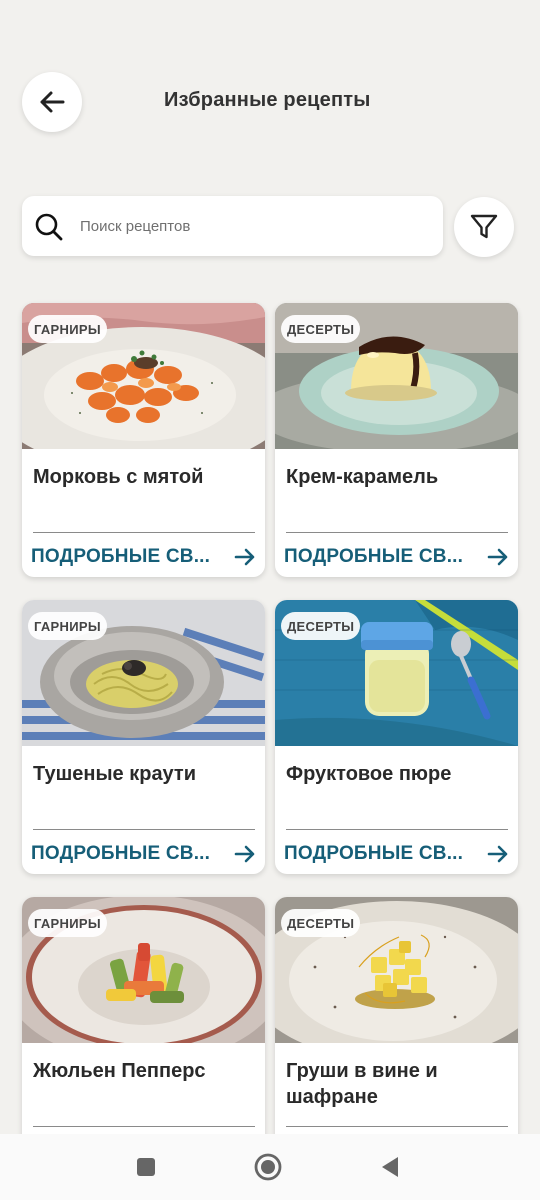 The height and width of the screenshot is (1200, 540). What do you see at coordinates (362, 1084) in the screenshot?
I see `recipe-title: Груши в вине и шафране` at bounding box center [362, 1084].